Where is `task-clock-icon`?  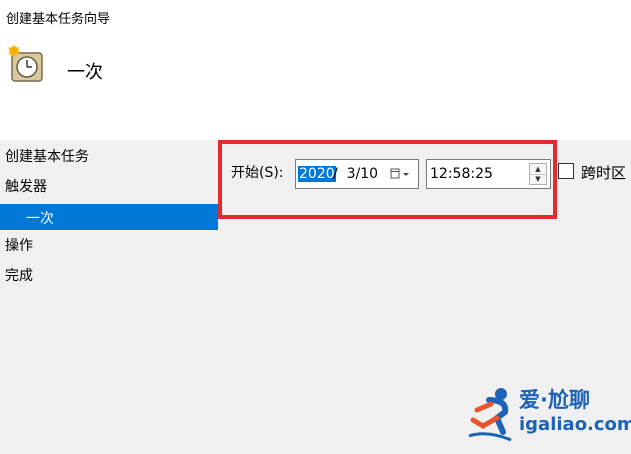
task-clock-icon is located at coordinates (25, 63).